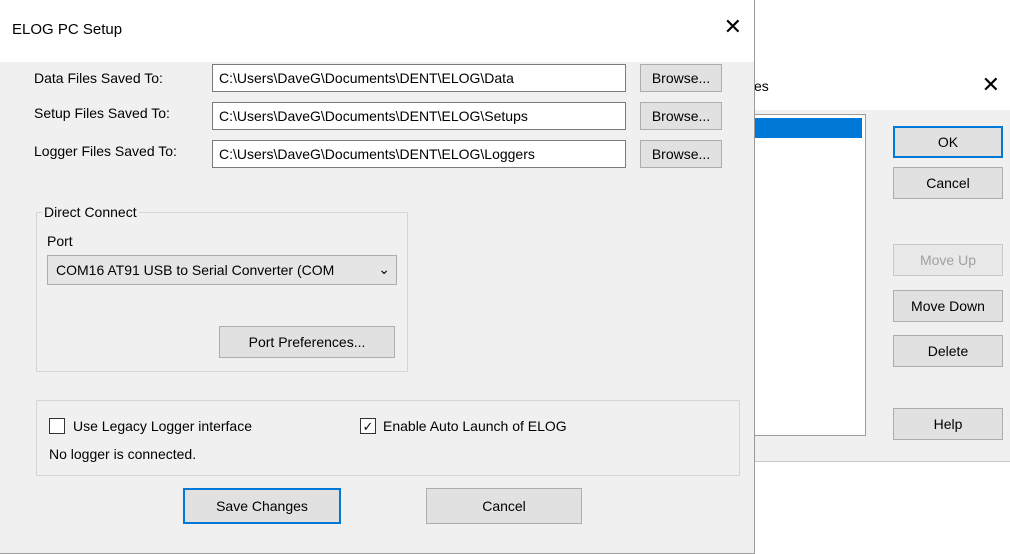  What do you see at coordinates (262, 506) in the screenshot?
I see `save-changes-button: Save Changes` at bounding box center [262, 506].